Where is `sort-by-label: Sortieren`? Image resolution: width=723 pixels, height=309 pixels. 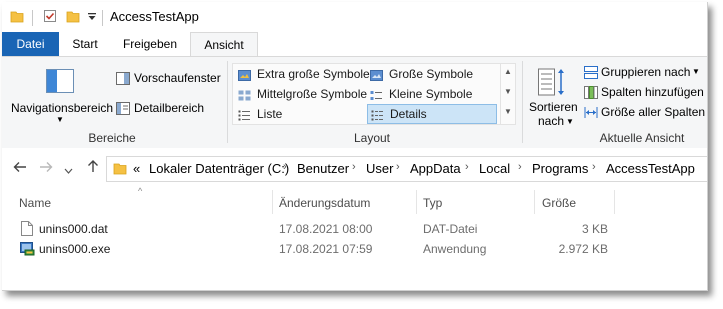
sort-by-label: Sortieren is located at coordinates (553, 107).